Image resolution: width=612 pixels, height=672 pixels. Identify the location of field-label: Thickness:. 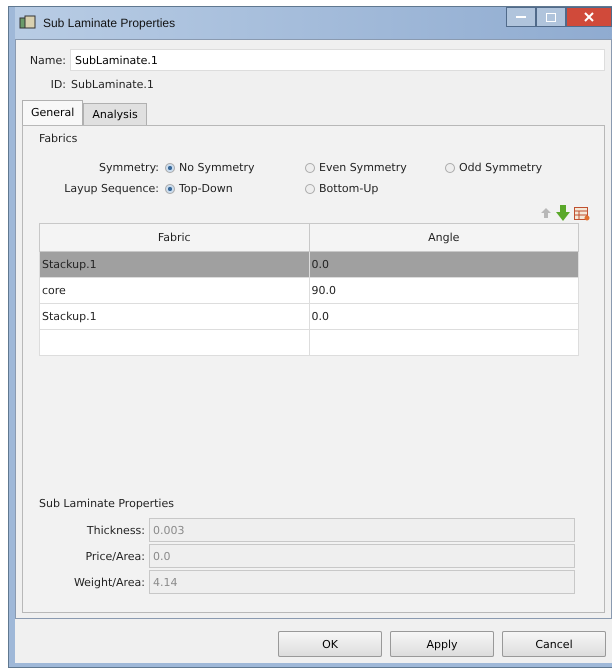
(116, 530).